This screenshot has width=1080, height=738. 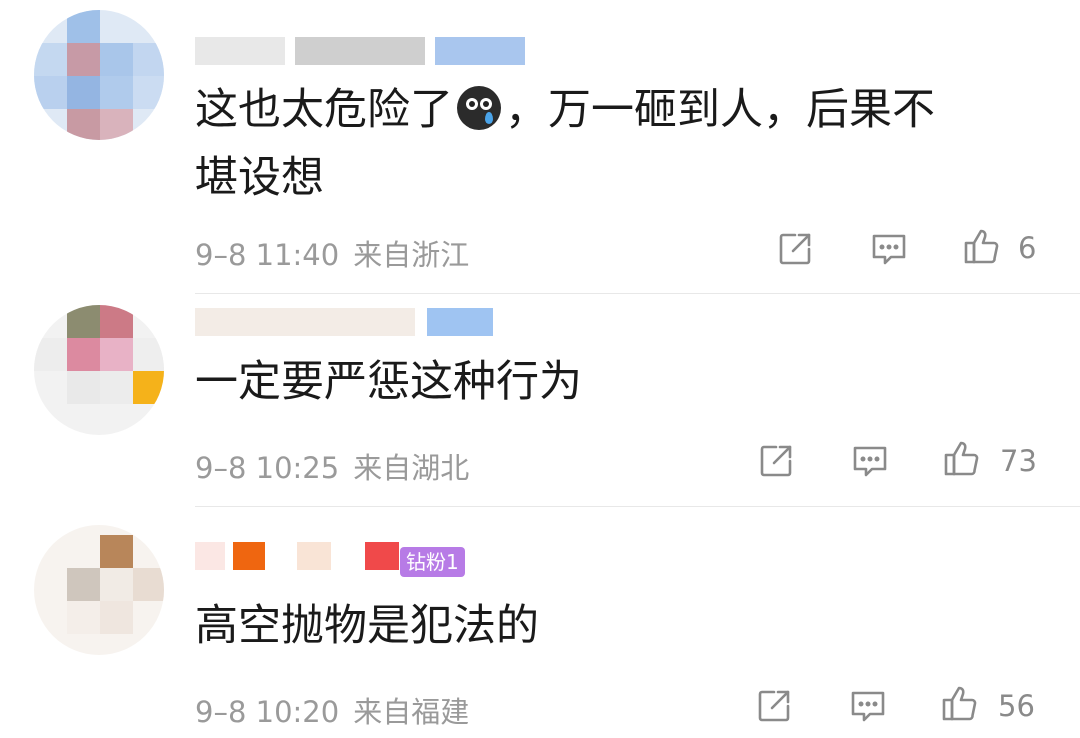 What do you see at coordinates (1027, 248) in the screenshot?
I see `like-count: 6` at bounding box center [1027, 248].